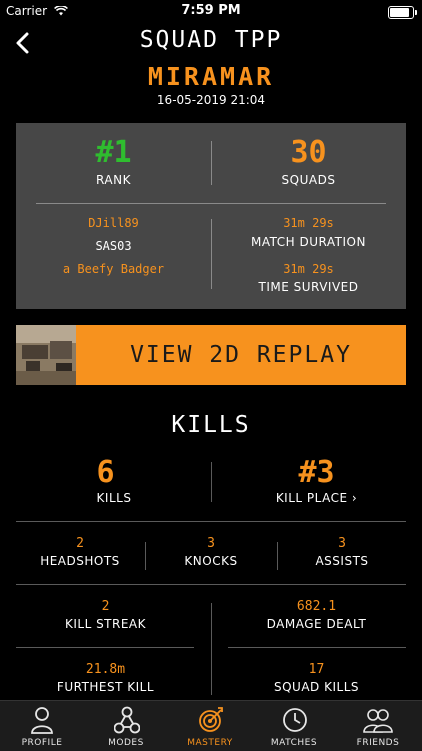 The width and height of the screenshot is (422, 751). What do you see at coordinates (378, 743) in the screenshot?
I see `tab-label: FRIENDS` at bounding box center [378, 743].